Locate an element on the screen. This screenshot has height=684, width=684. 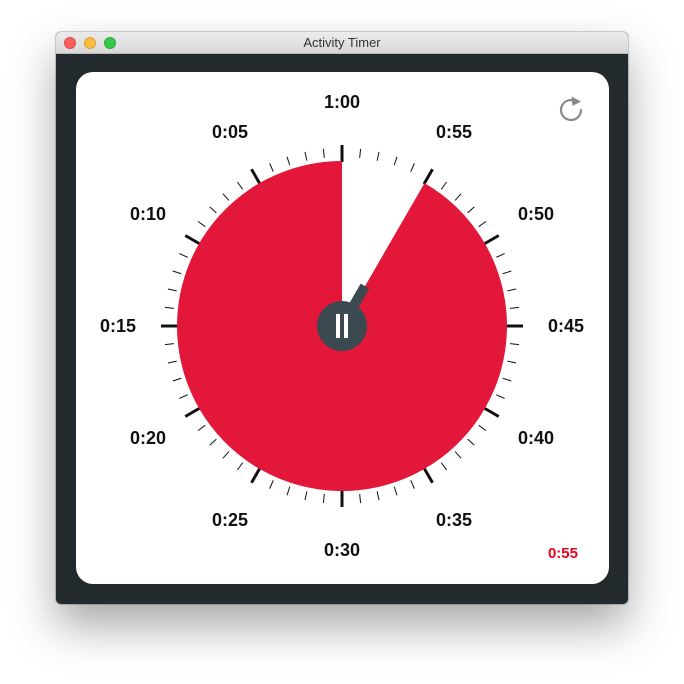
dial-label: 0:05 is located at coordinates (230, 132).